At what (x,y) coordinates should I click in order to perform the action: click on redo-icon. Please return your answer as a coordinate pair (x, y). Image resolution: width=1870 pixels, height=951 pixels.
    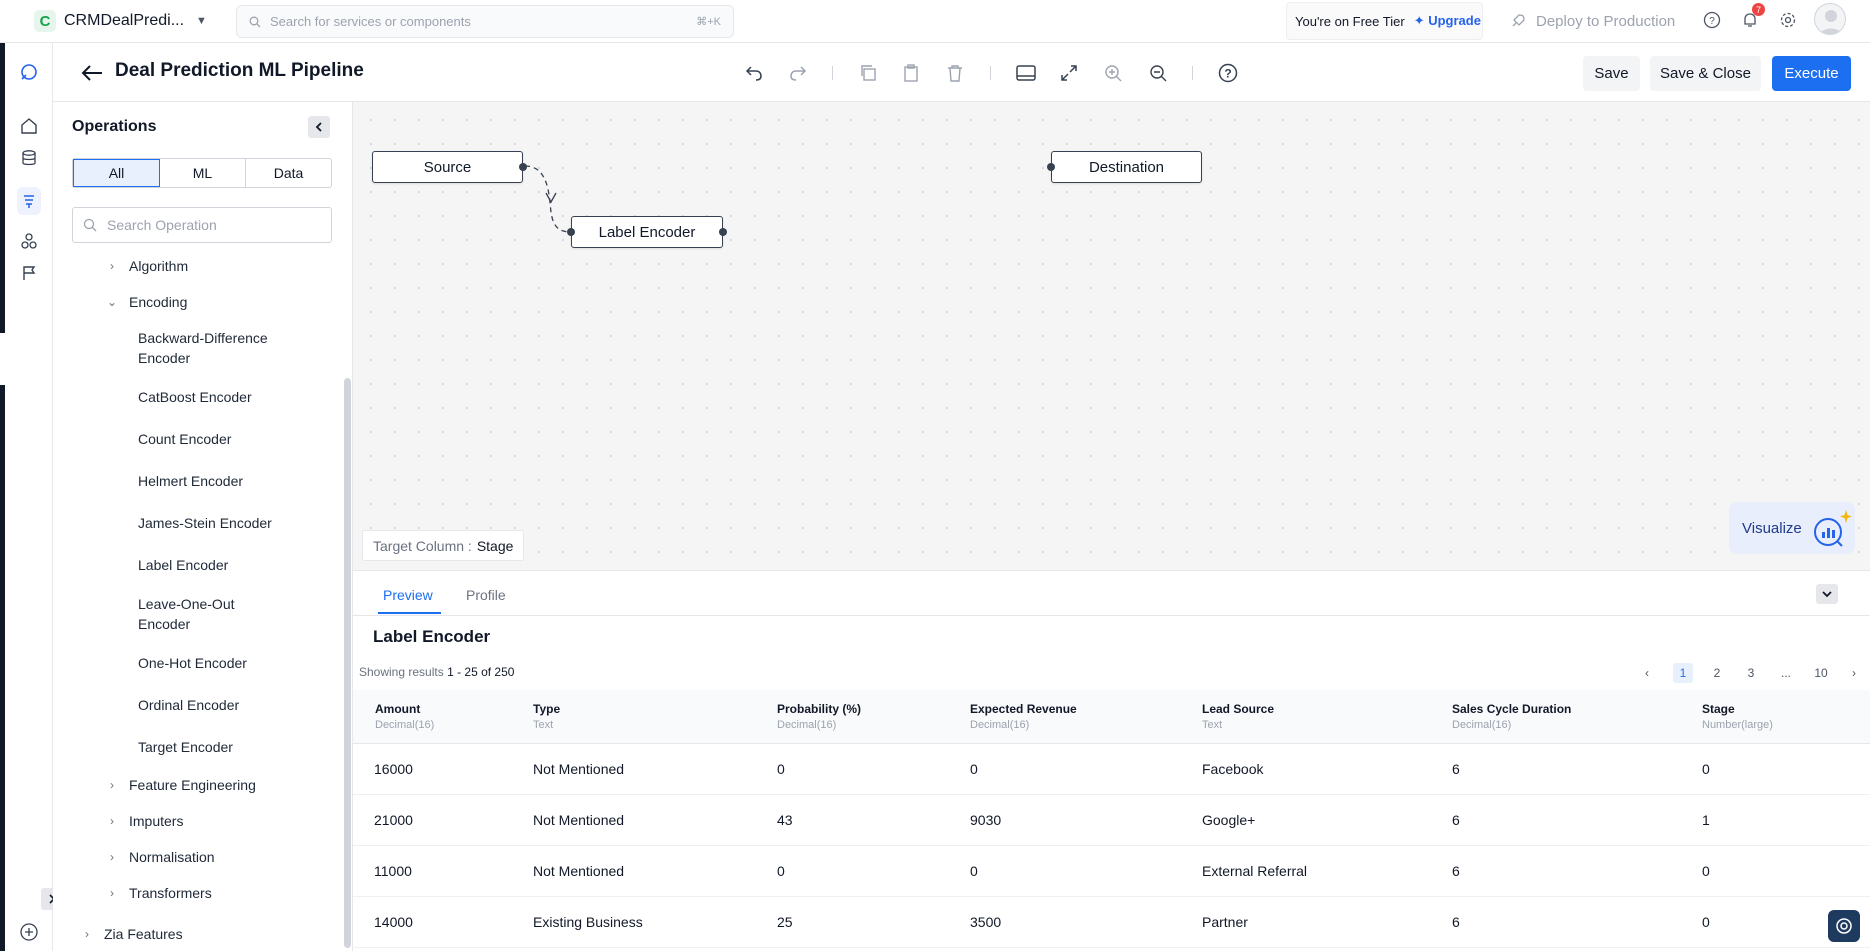
    Looking at the image, I should click on (798, 73).